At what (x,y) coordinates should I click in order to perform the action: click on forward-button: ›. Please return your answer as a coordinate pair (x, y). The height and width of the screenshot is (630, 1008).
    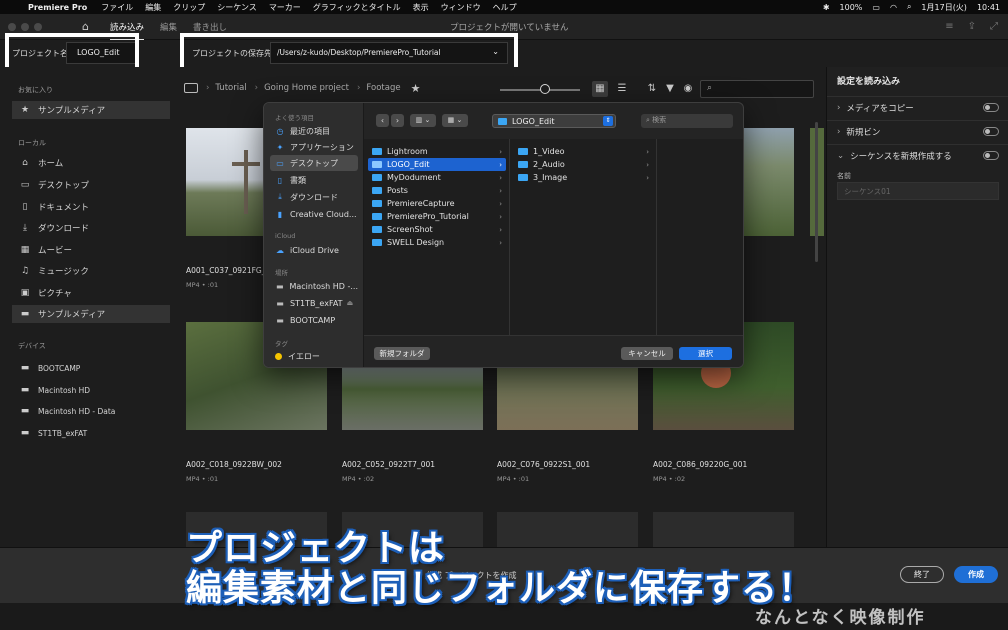
    Looking at the image, I should click on (397, 120).